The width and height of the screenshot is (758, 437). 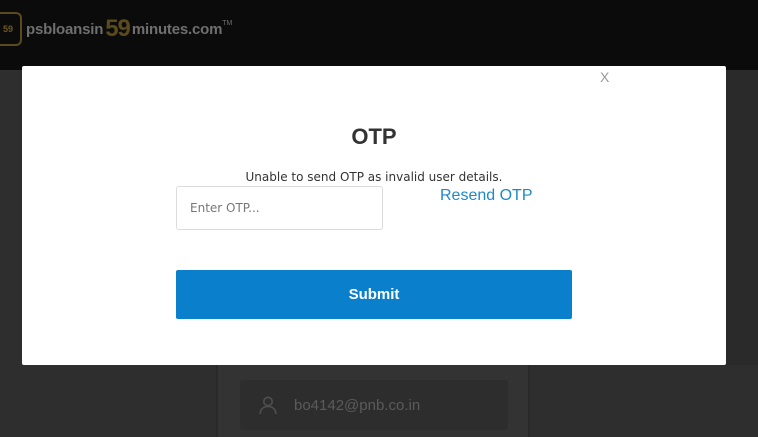 What do you see at coordinates (177, 29) in the screenshot?
I see `logo-suffix: minutes.com` at bounding box center [177, 29].